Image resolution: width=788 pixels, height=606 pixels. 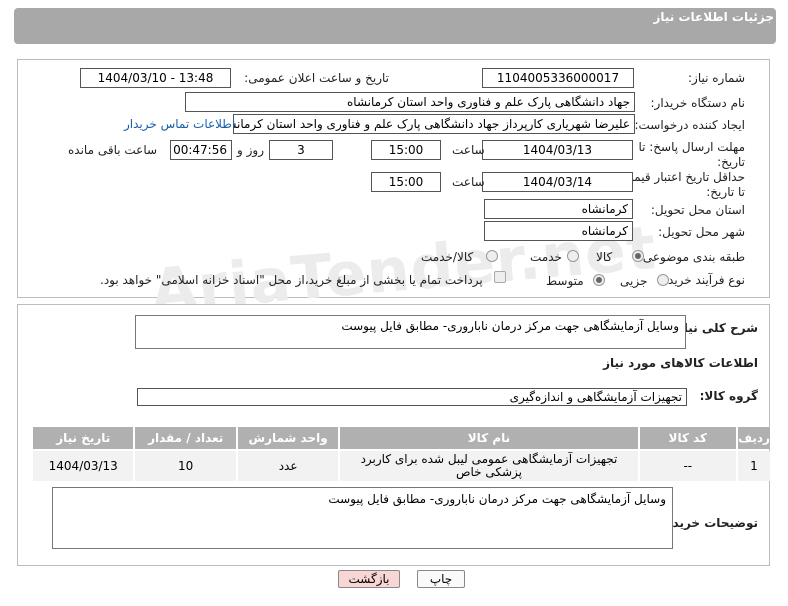 What do you see at coordinates (557, 182) in the screenshot?
I see `price-validity-date-field: 1404/03/14` at bounding box center [557, 182].